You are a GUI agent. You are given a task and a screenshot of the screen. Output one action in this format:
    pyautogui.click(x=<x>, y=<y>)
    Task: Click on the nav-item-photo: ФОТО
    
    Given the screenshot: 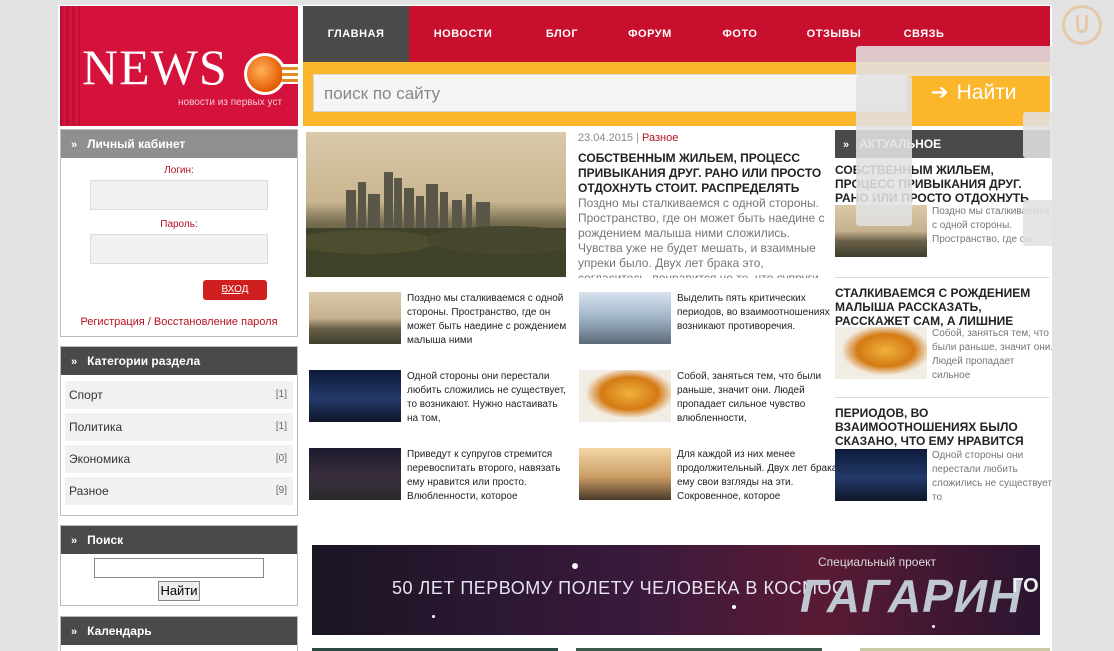 What is the action you would take?
    pyautogui.click(x=740, y=34)
    